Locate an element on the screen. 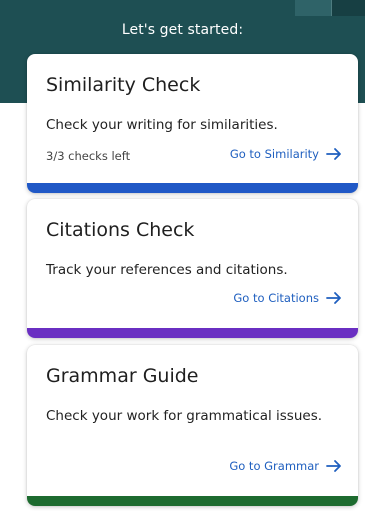  card-description: Check your work for grammatical issues. is located at coordinates (184, 416).